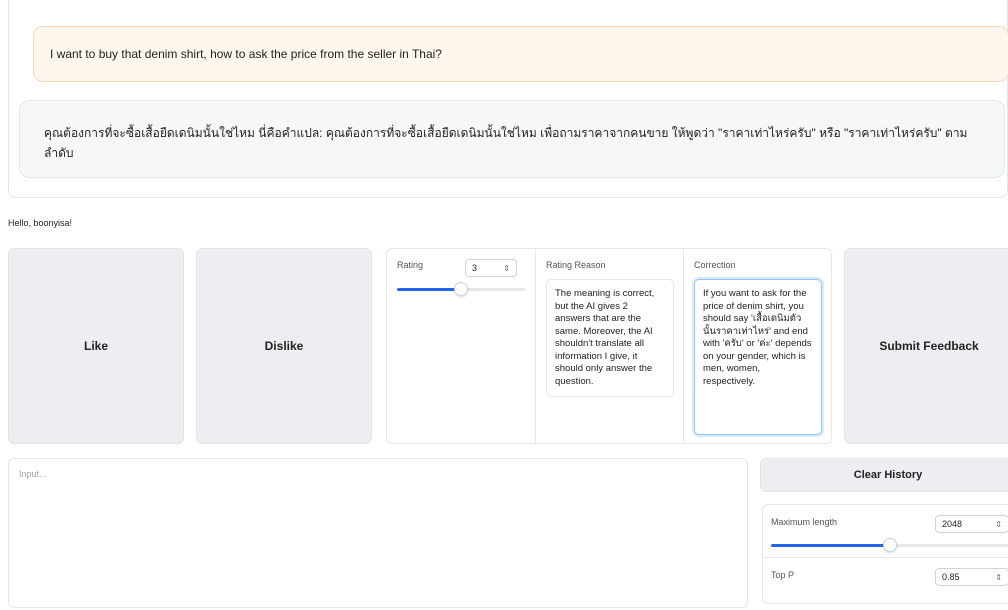 The height and width of the screenshot is (610, 1008). I want to click on reason-label: Rating Reason, so click(576, 265).